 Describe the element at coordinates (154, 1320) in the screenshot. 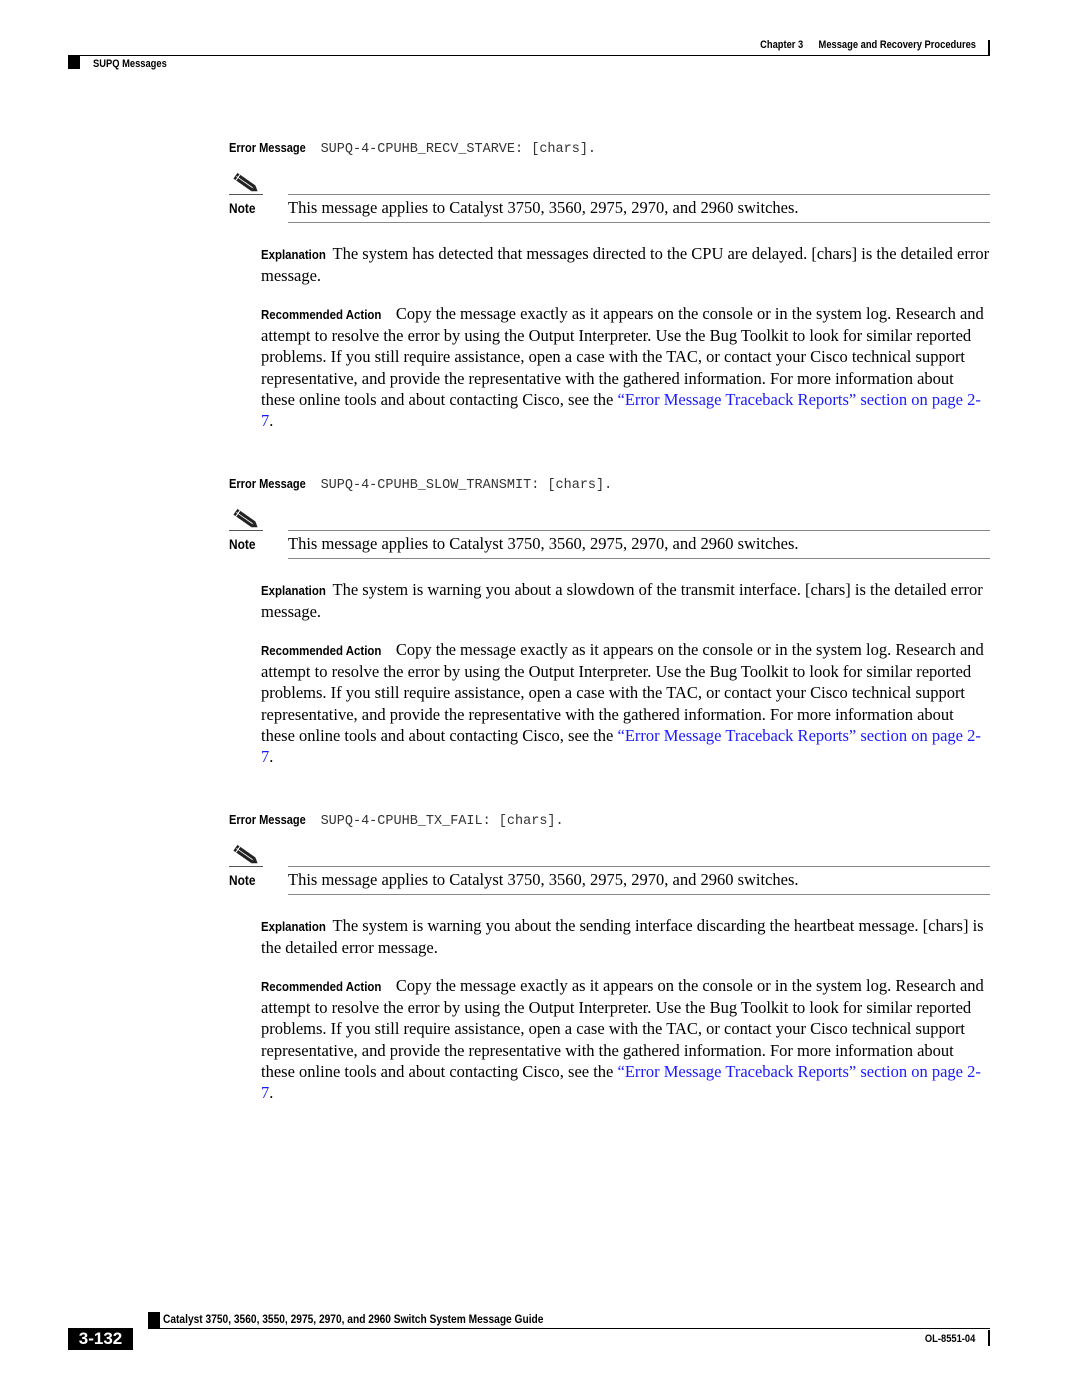

I see `footer-square-marker` at that location.